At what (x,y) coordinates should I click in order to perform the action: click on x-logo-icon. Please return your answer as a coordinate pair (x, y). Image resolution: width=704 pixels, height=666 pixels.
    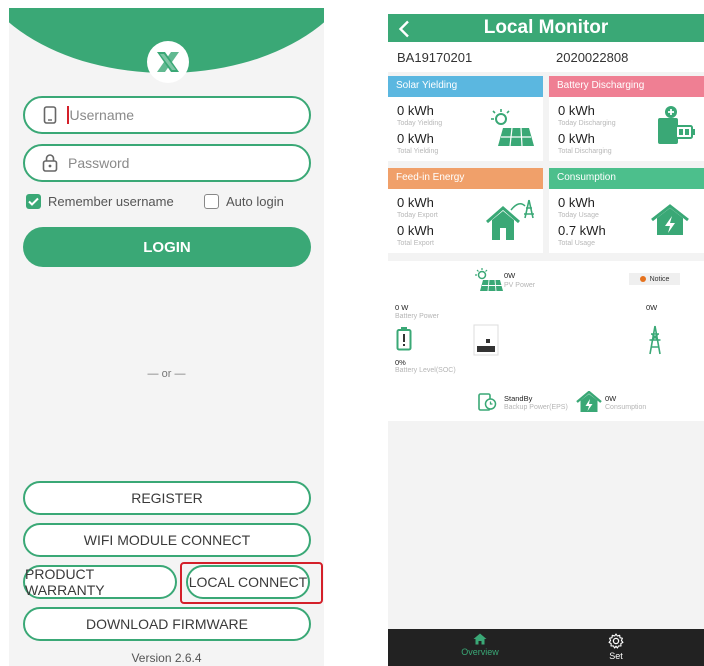
    Looking at the image, I should click on (168, 62).